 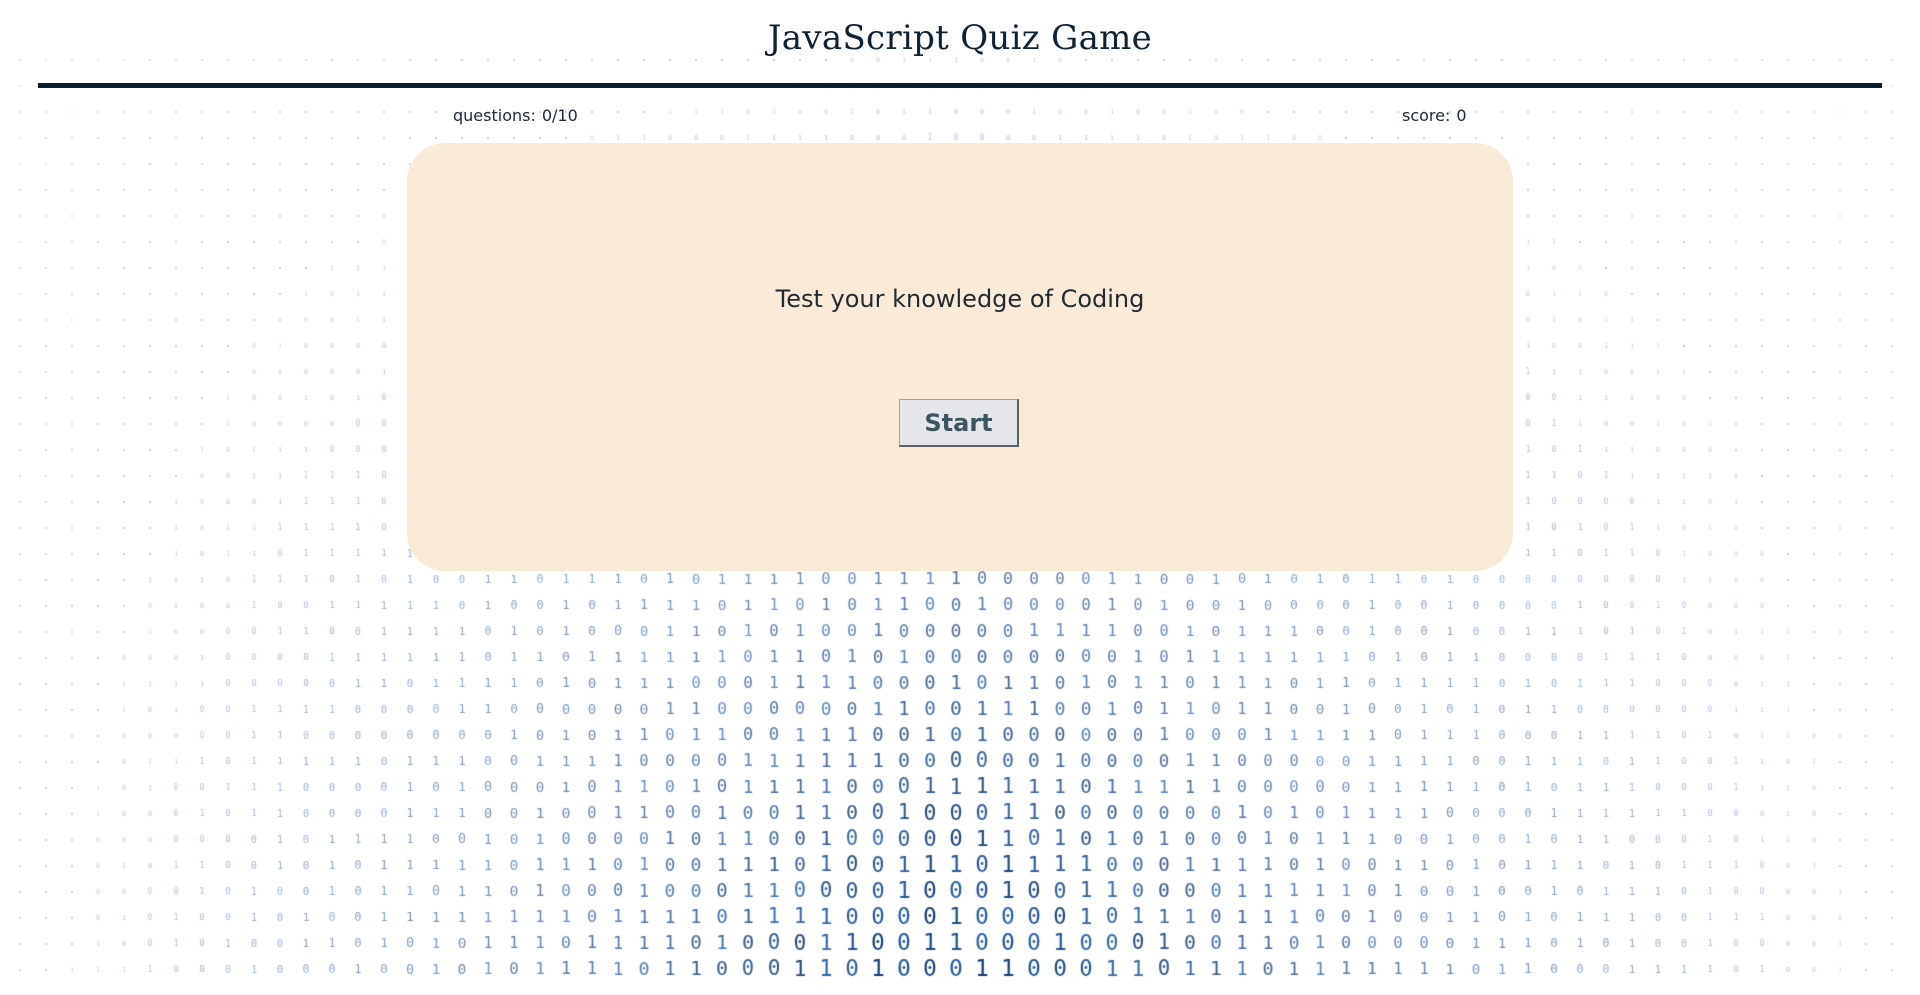 What do you see at coordinates (960, 38) in the screenshot?
I see `page-title: JavaScript Quiz Game` at bounding box center [960, 38].